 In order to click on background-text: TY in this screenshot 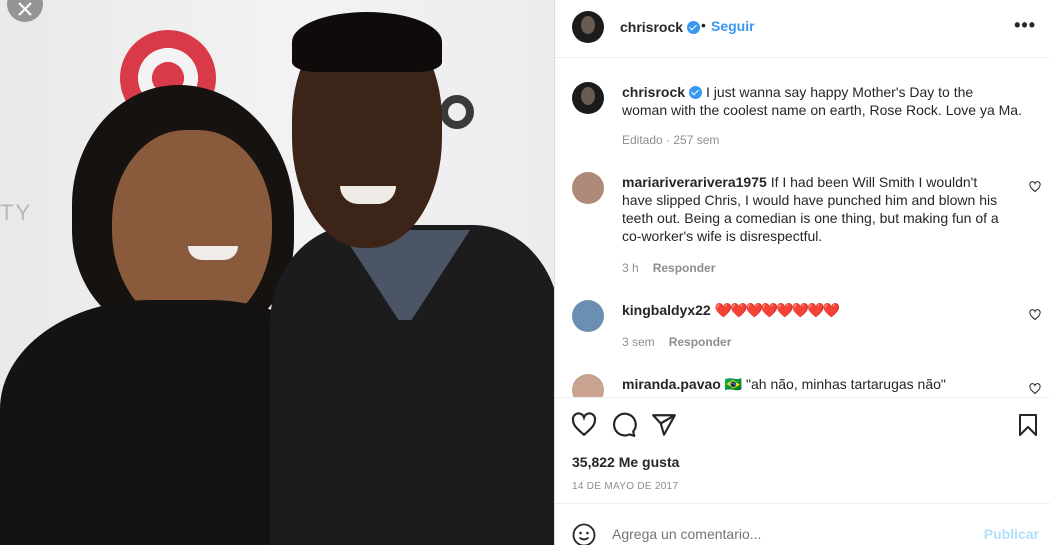, I will do `click(16, 212)`.